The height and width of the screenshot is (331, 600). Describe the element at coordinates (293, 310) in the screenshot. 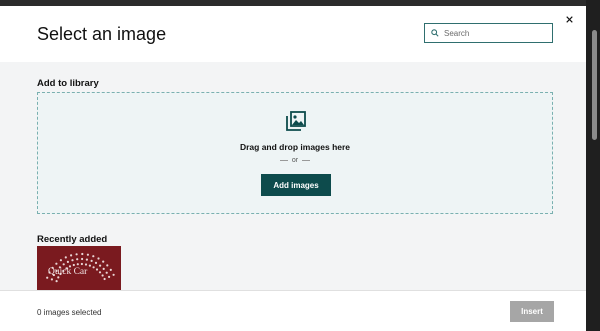

I see `modal-footer: 0 images selected Insert` at that location.